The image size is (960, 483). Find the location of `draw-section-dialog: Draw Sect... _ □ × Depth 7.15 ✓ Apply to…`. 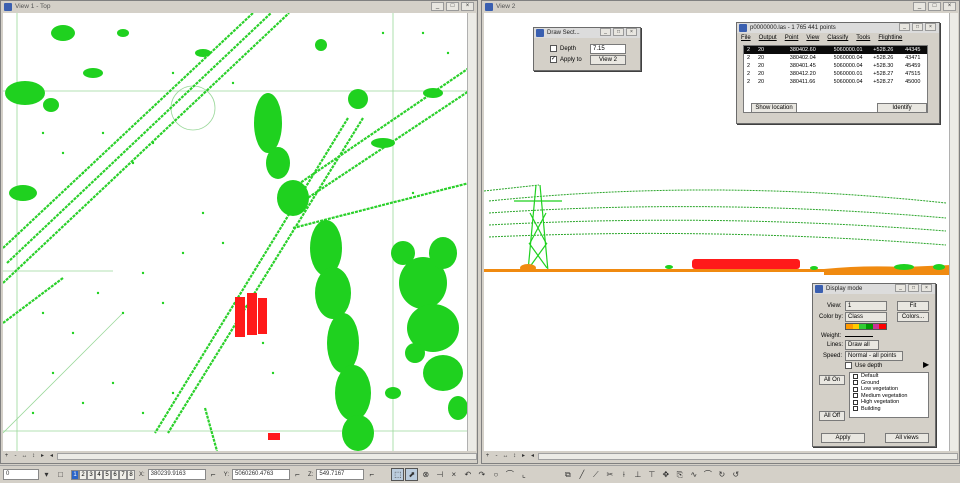

draw-section-dialog: Draw Sect... _ □ × Depth 7.15 ✓ Apply to… is located at coordinates (587, 49).